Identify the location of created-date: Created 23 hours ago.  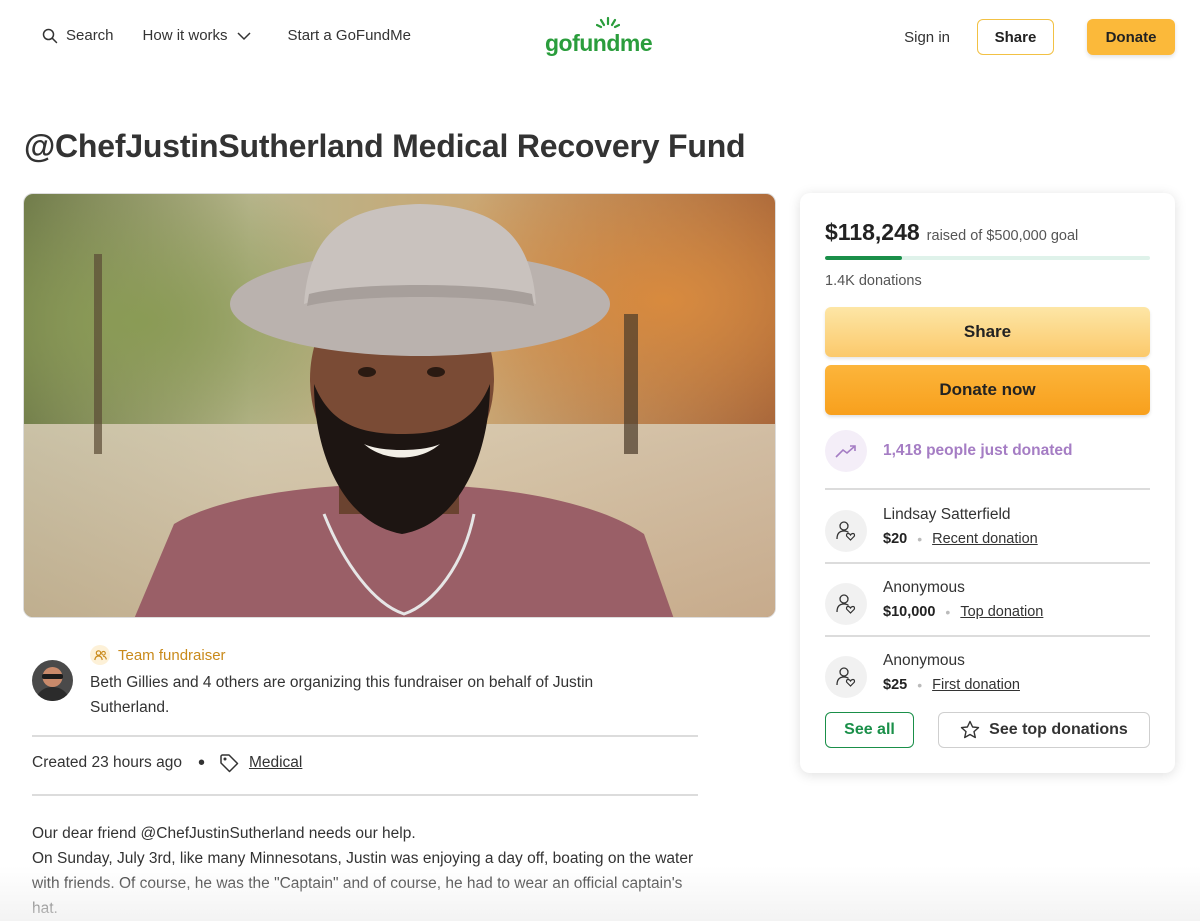
(107, 762).